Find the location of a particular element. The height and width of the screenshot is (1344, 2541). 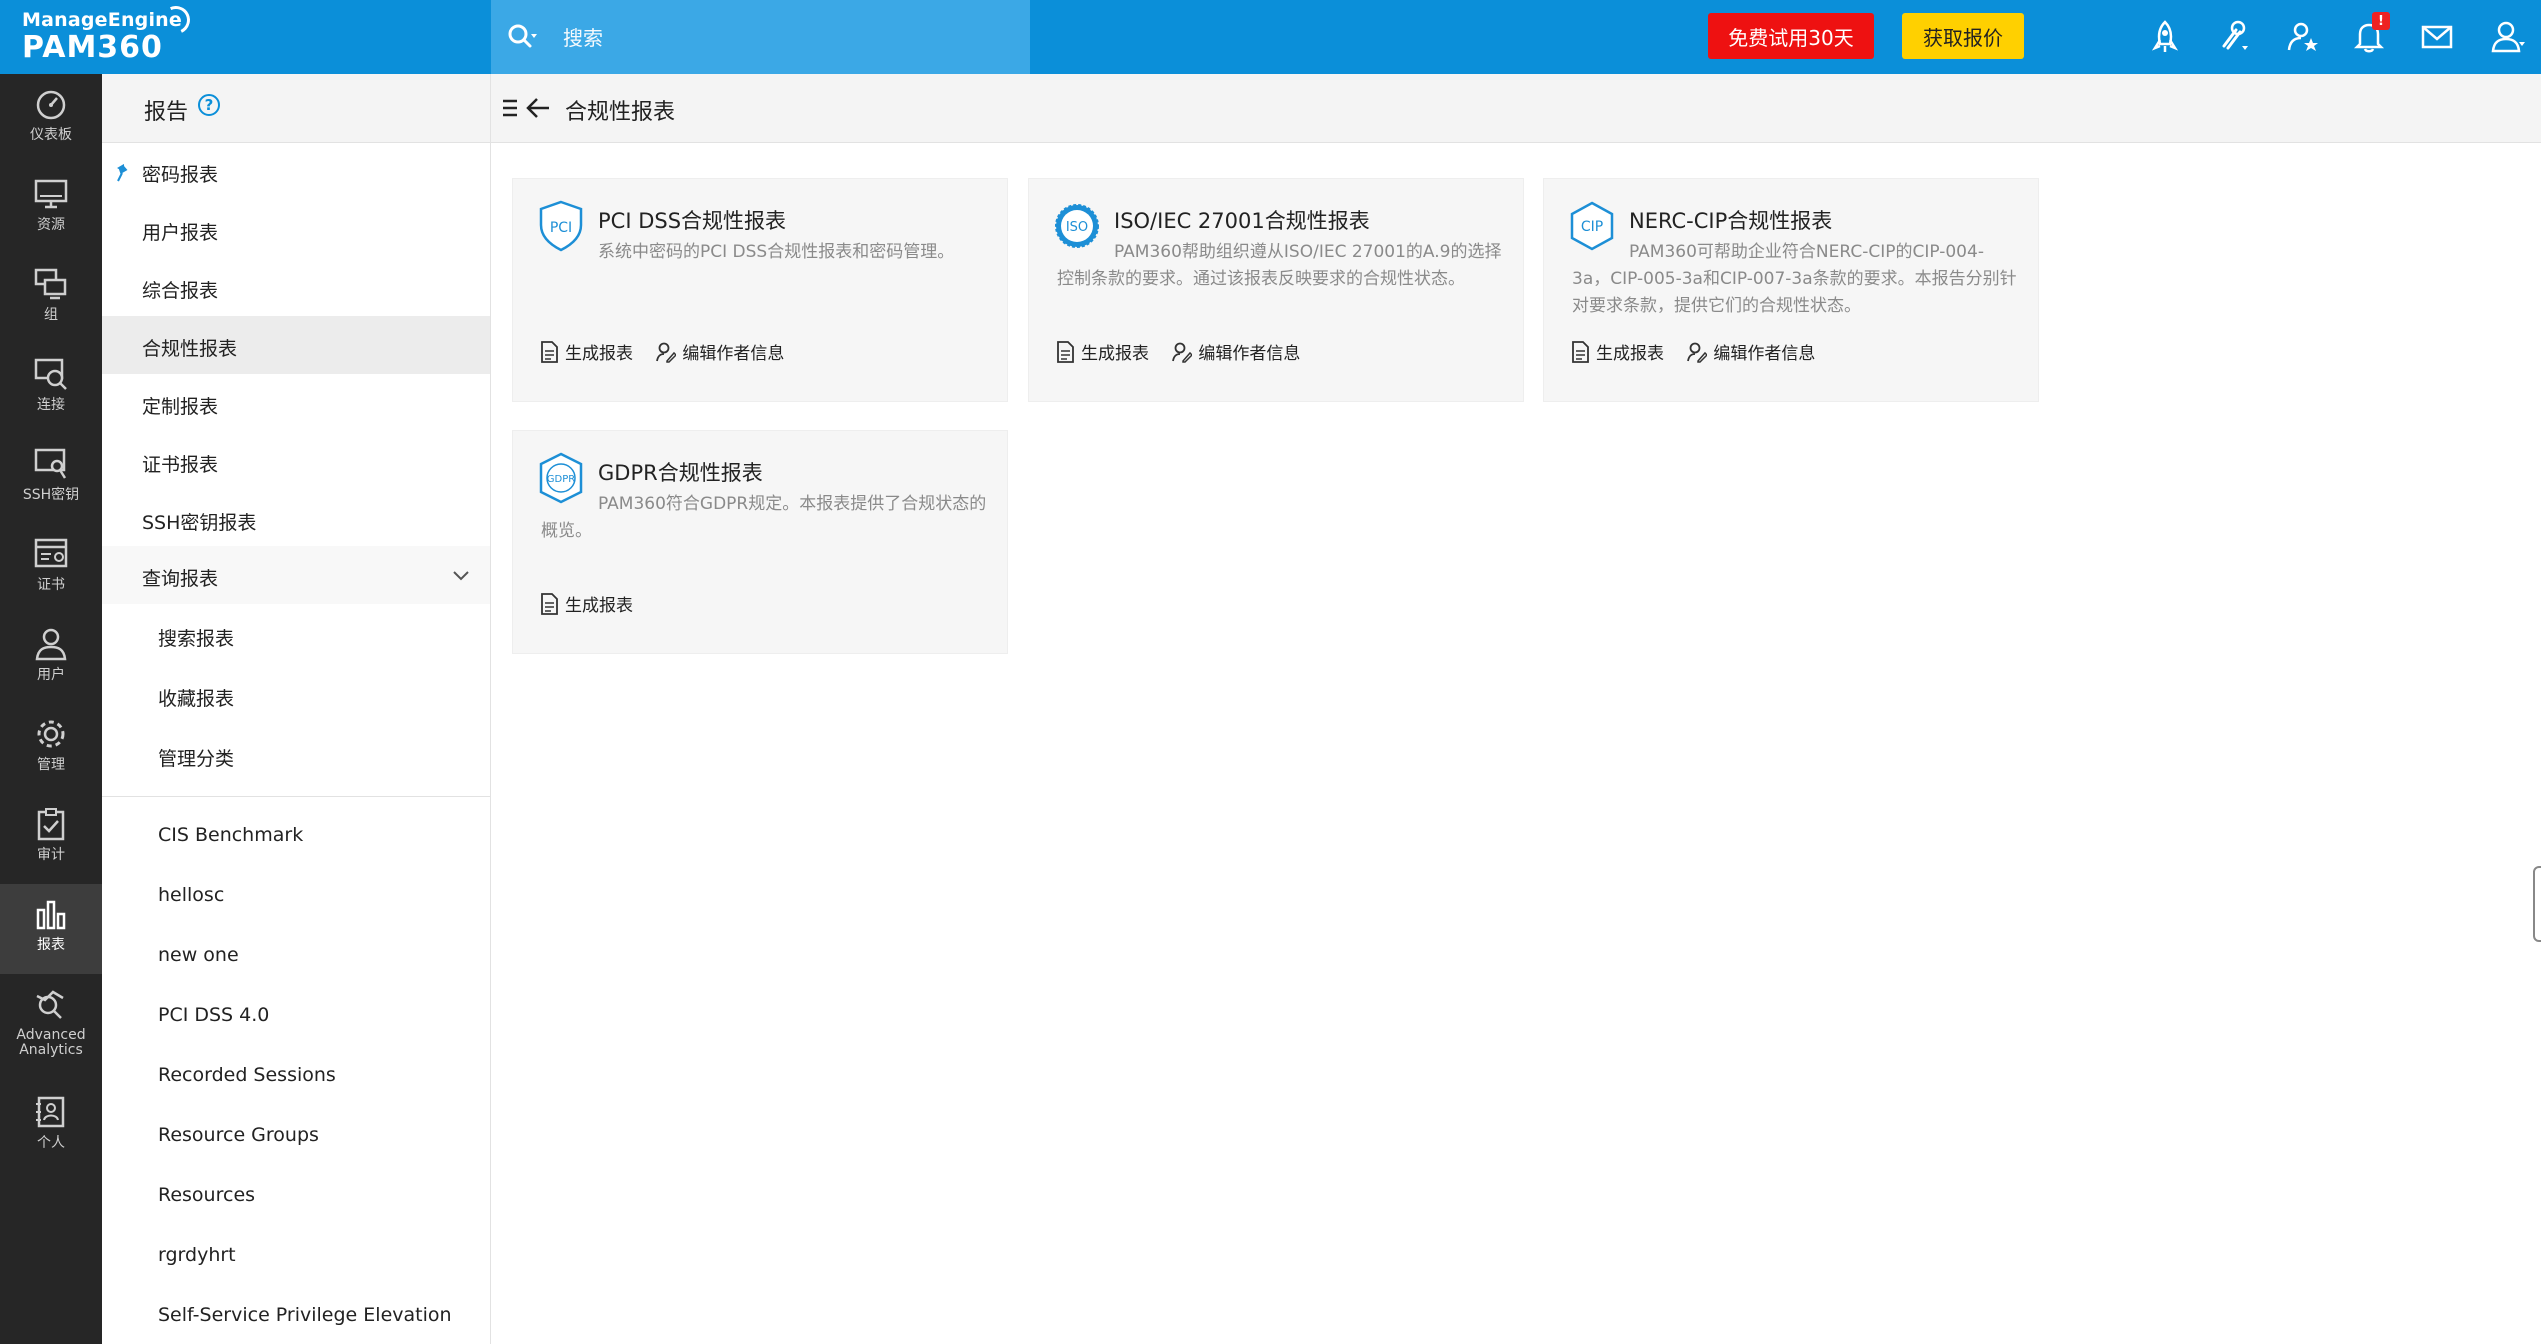

back-arrow-icon is located at coordinates (538, 108).